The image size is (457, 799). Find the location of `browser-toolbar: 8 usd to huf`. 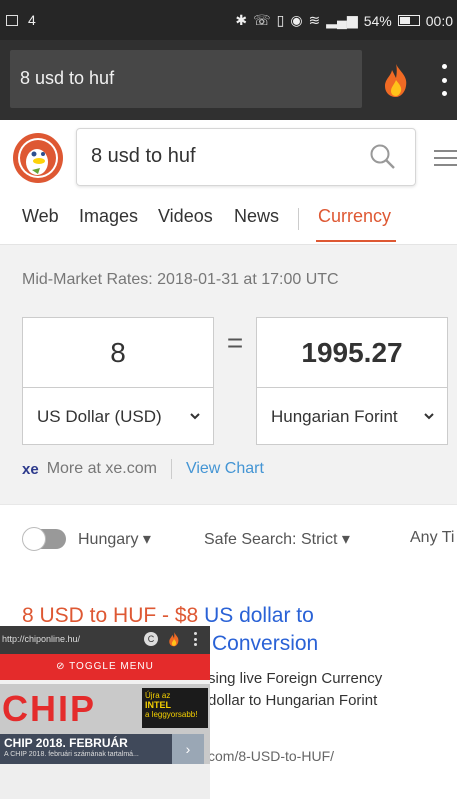

browser-toolbar: 8 usd to huf is located at coordinates (228, 80).